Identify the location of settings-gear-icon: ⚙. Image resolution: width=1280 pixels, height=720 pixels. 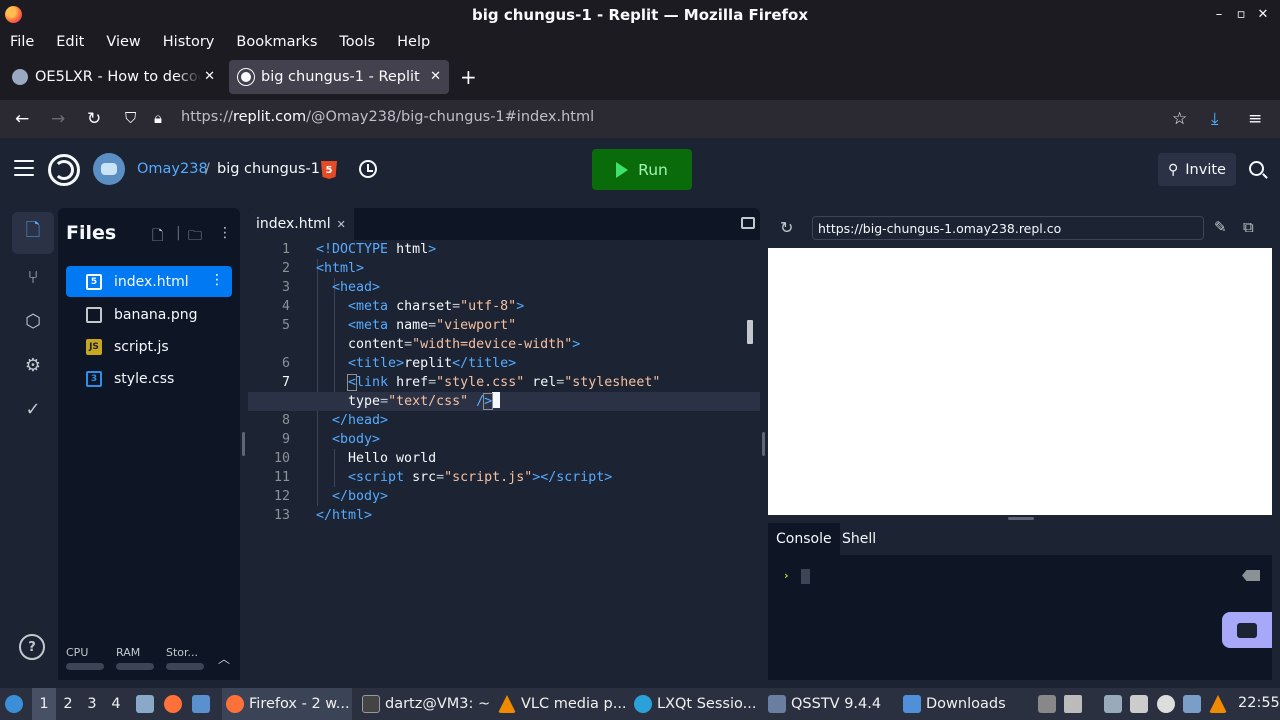
(33, 365).